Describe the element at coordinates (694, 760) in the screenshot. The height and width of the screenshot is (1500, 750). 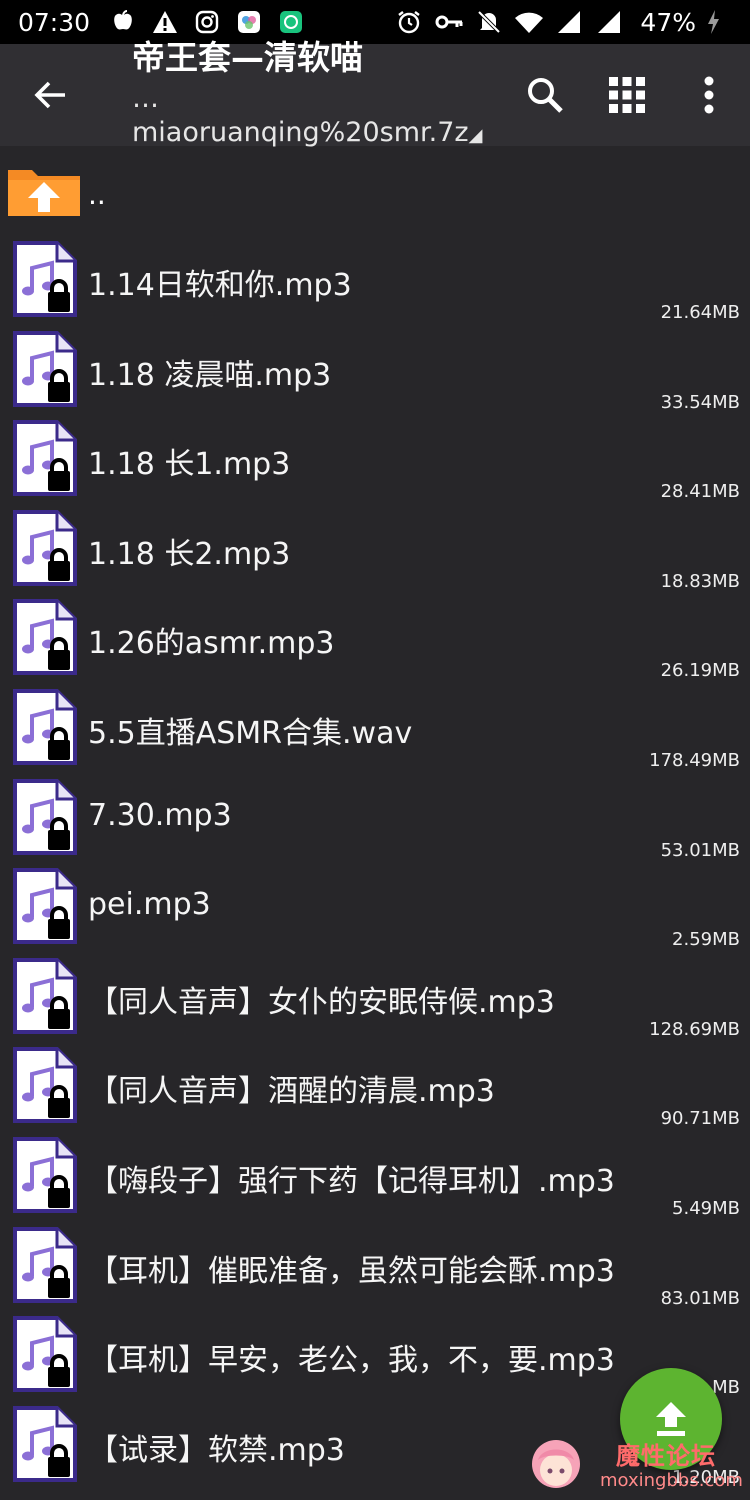
I see `file-size: 178.49MB` at that location.